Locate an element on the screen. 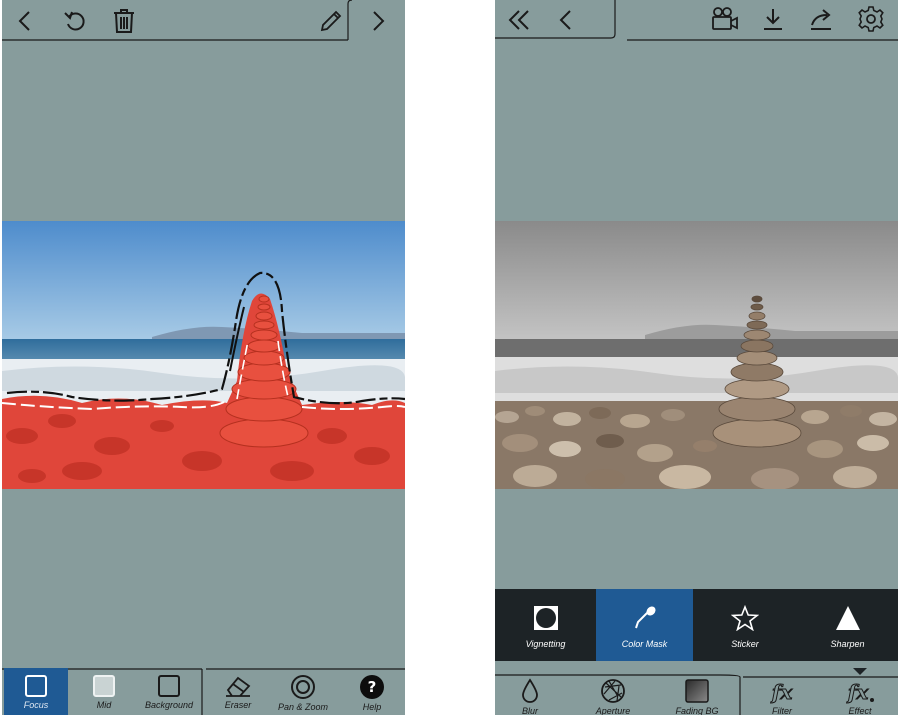 The height and width of the screenshot is (715, 900). effects-strip: Vignetting Color Mask Sticker Sharpen is located at coordinates (696, 625).